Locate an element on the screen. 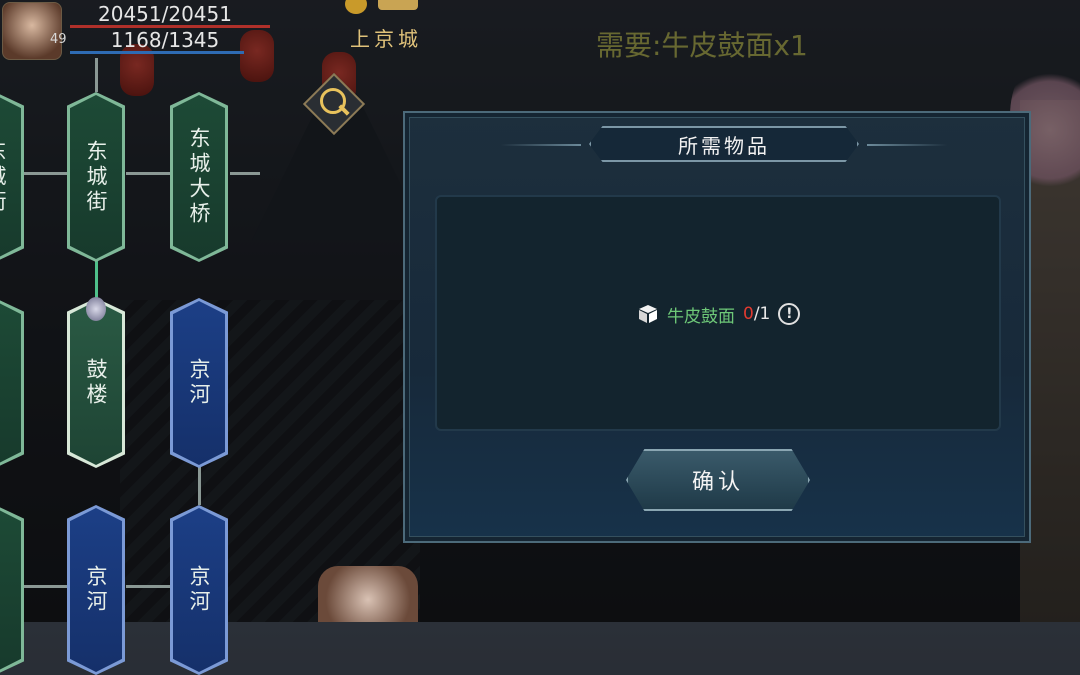 Image resolution: width=1080 pixels, height=675 pixels. hp-value: 20451/20451 is located at coordinates (165, 14).